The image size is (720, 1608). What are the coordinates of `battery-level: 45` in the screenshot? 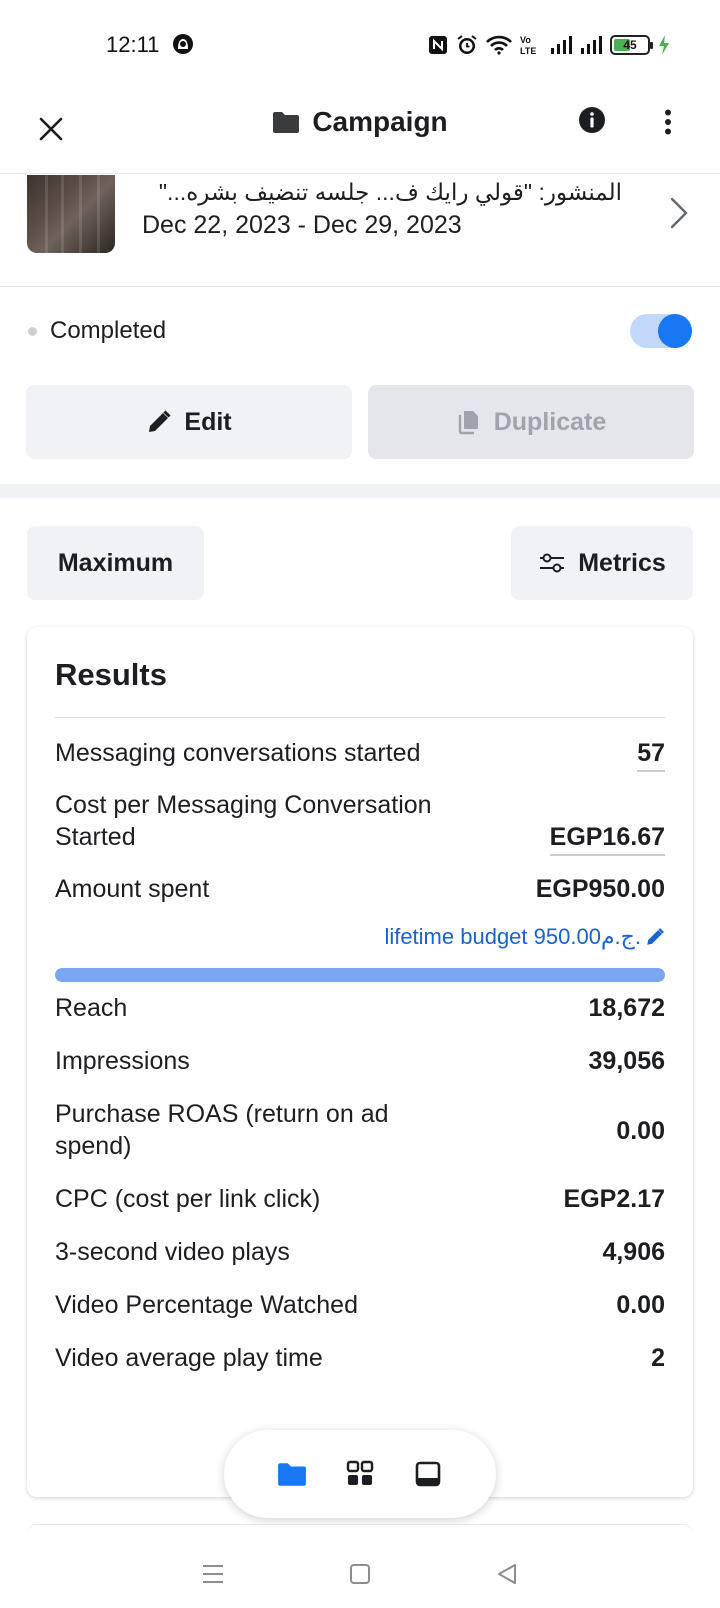 It's located at (630, 45).